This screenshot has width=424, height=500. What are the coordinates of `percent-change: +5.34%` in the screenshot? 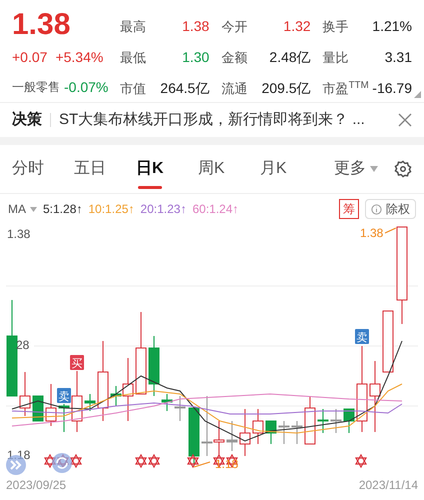 It's located at (79, 58).